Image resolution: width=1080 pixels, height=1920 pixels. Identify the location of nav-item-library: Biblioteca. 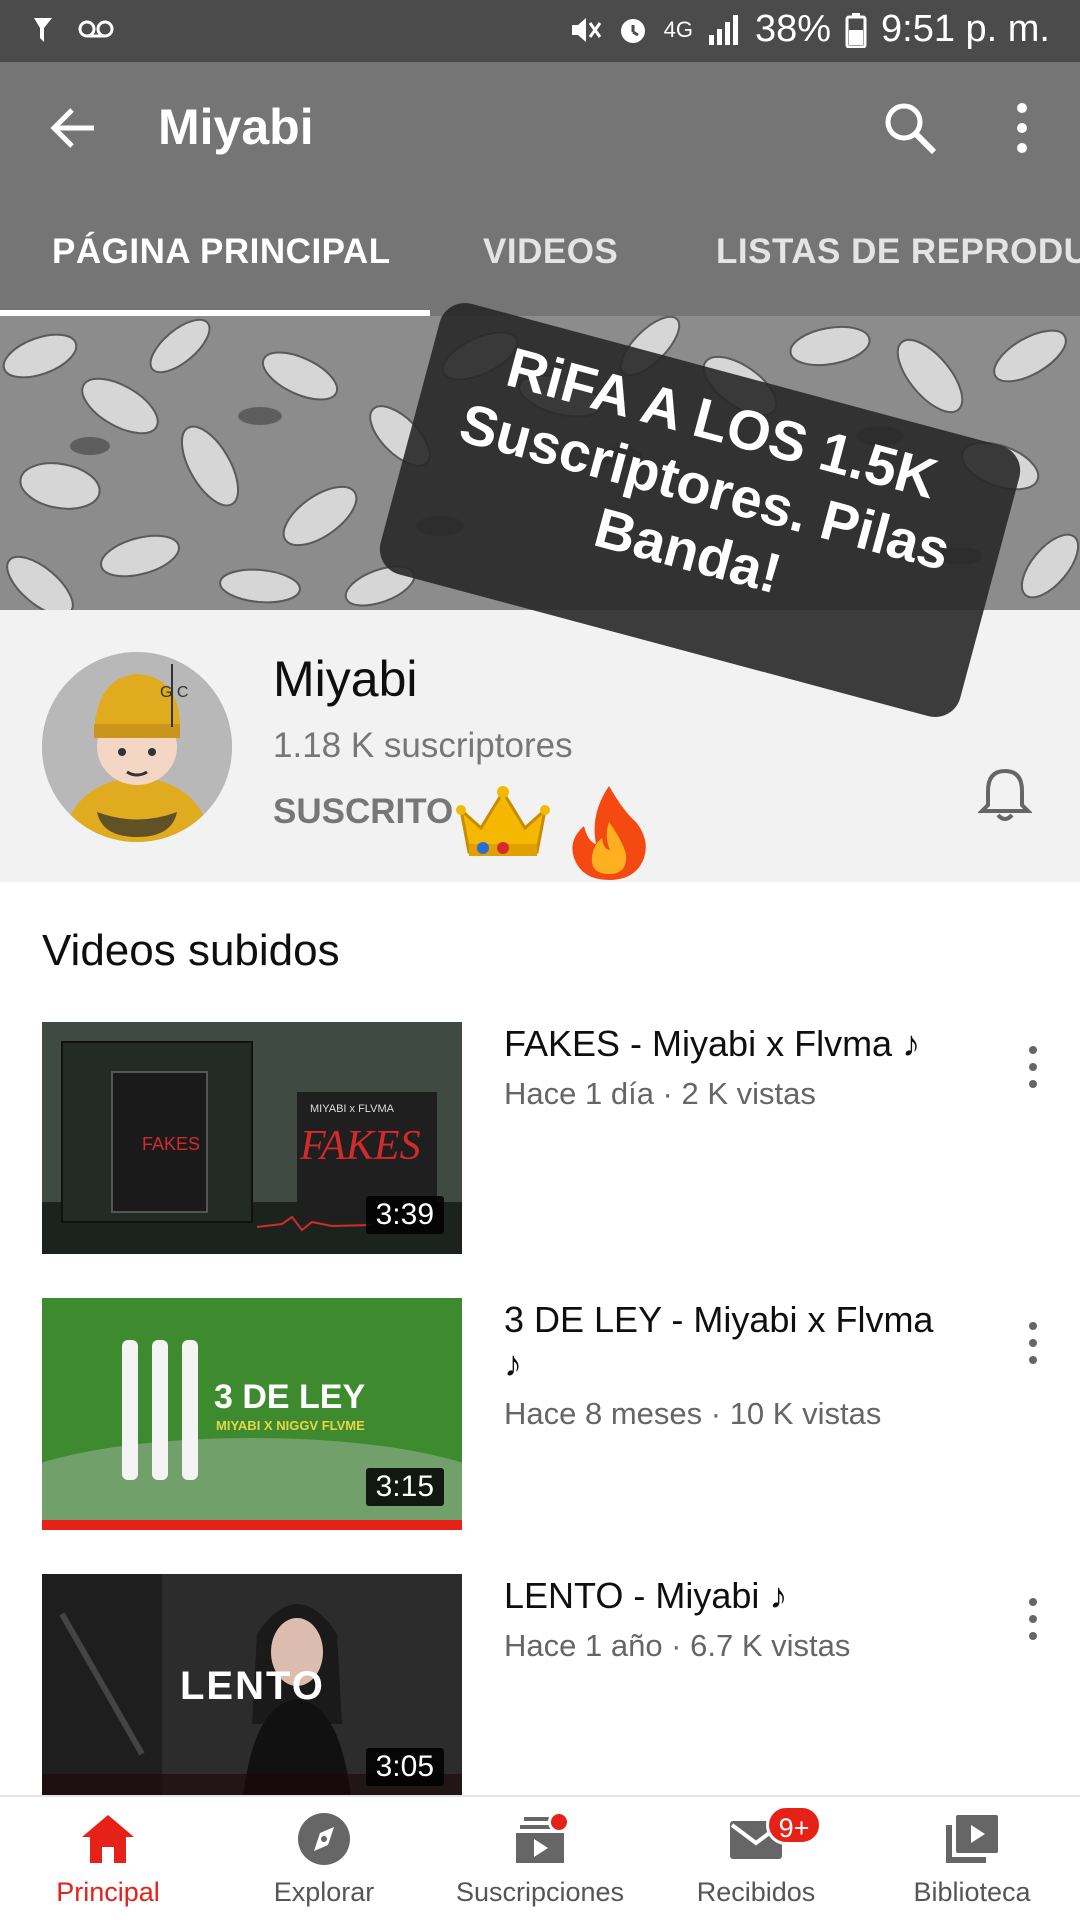
(972, 1858).